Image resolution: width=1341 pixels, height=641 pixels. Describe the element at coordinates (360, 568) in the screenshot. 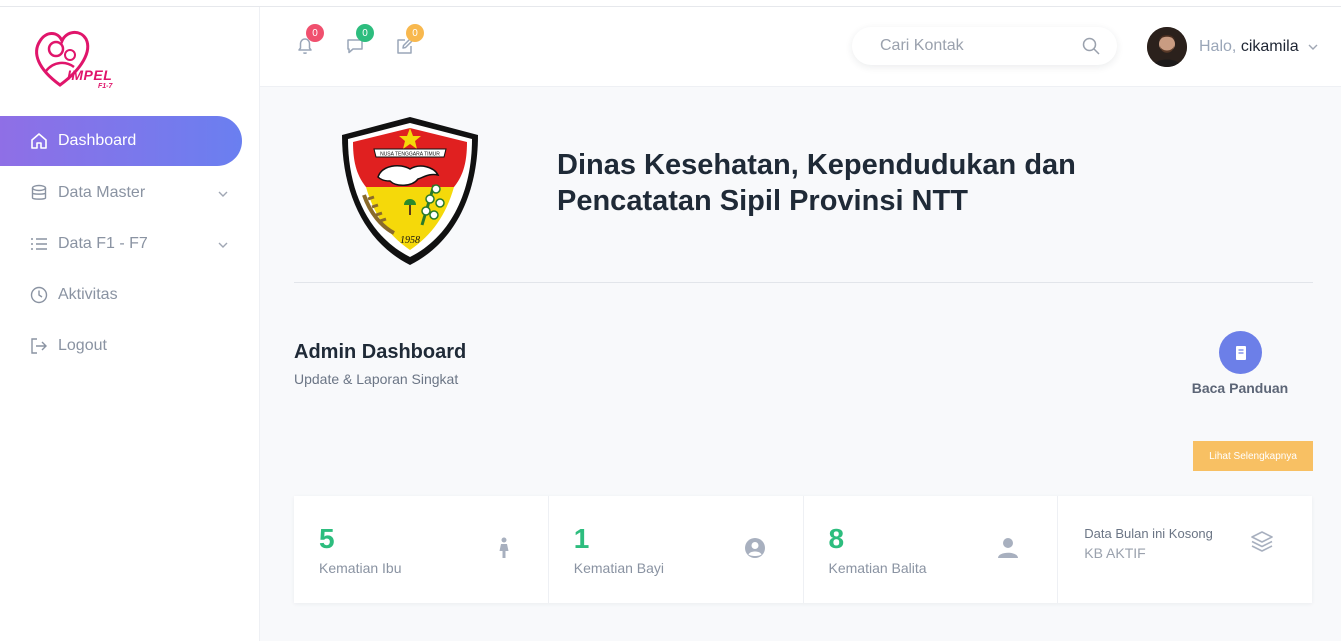

I see `stat-label: Kematian Ibu` at that location.